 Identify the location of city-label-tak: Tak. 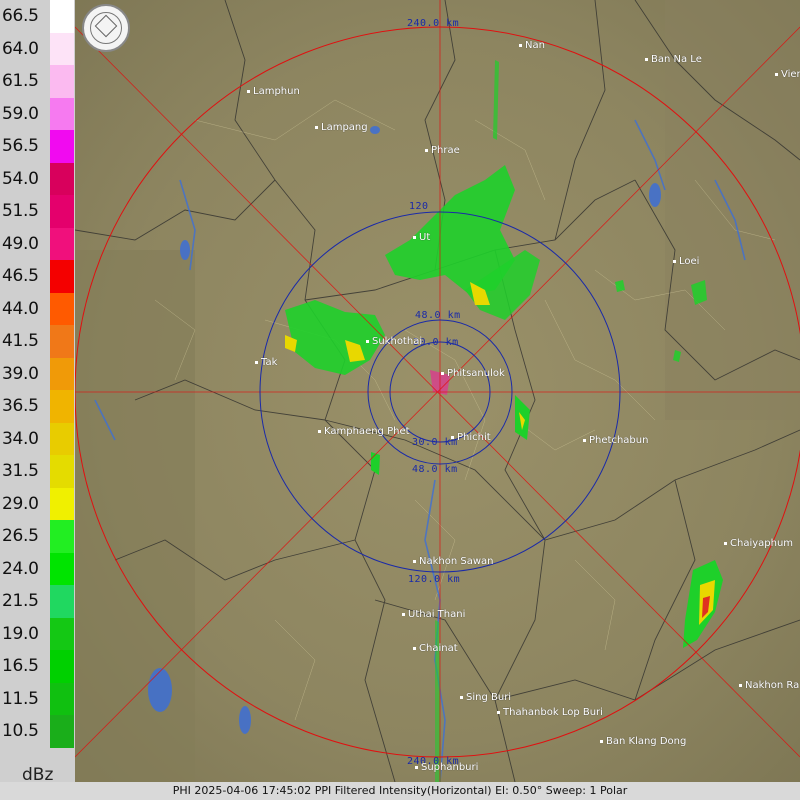
(266, 362).